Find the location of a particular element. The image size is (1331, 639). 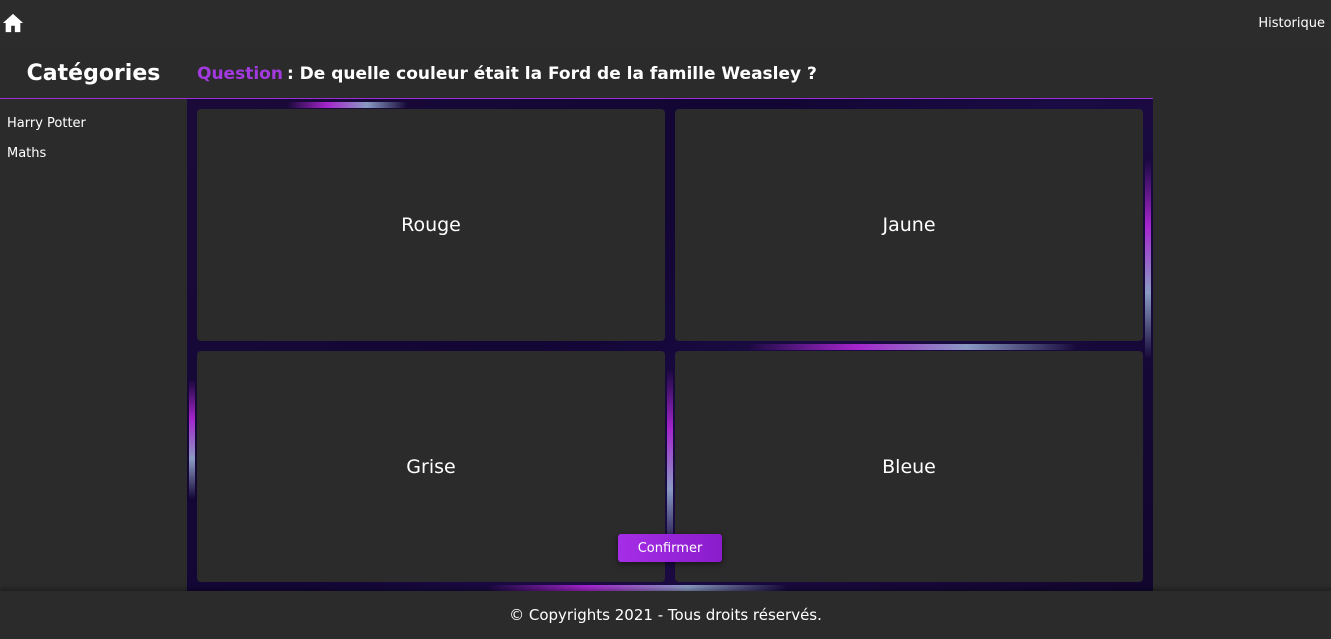

confirm-button: Confirmer is located at coordinates (670, 548).